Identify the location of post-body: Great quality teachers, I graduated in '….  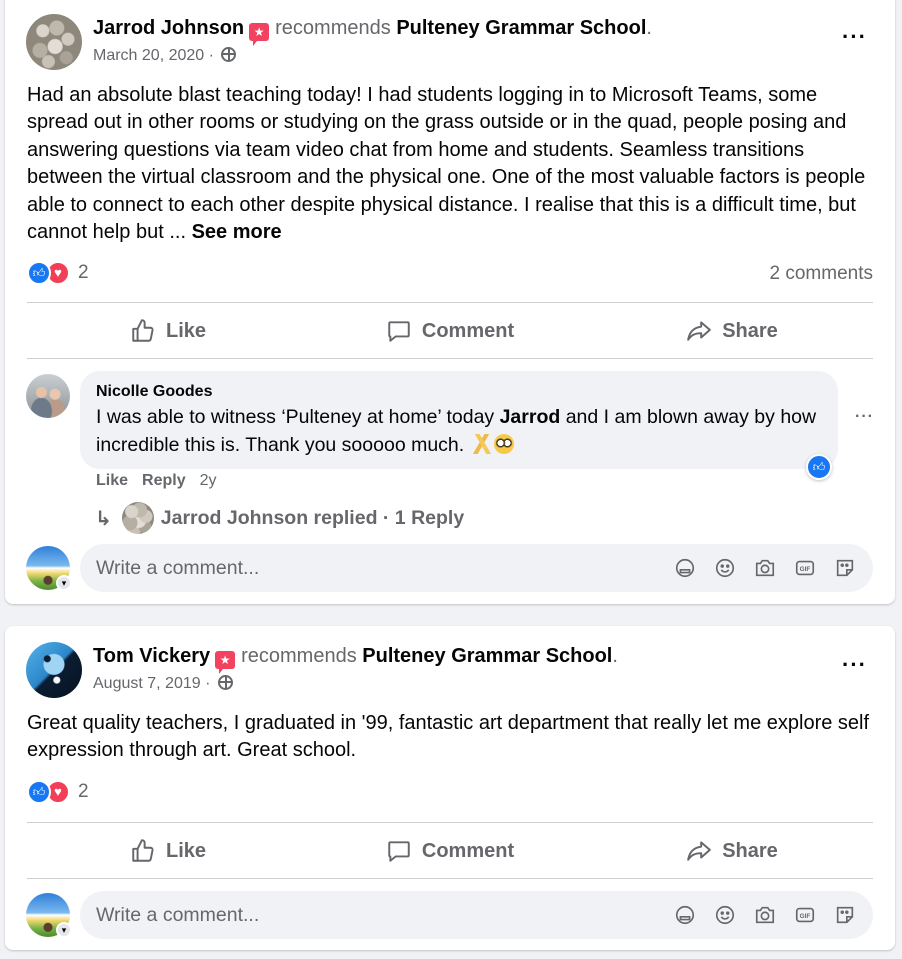
(452, 737).